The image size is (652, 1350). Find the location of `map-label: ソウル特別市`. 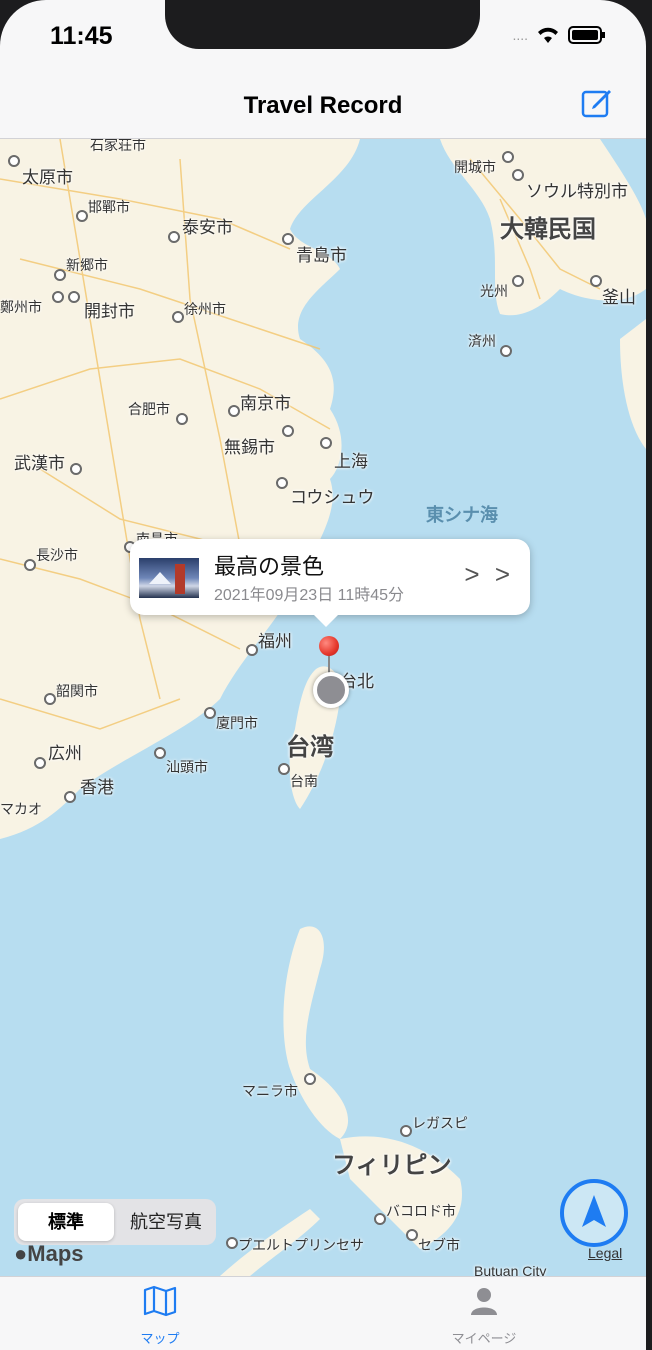

map-label: ソウル特別市 is located at coordinates (577, 191).